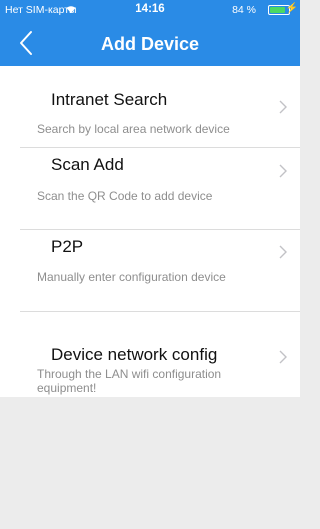 Image resolution: width=320 pixels, height=529 pixels. I want to click on list-item-p2p: P2P Manually enter configuration device, so click(150, 271).